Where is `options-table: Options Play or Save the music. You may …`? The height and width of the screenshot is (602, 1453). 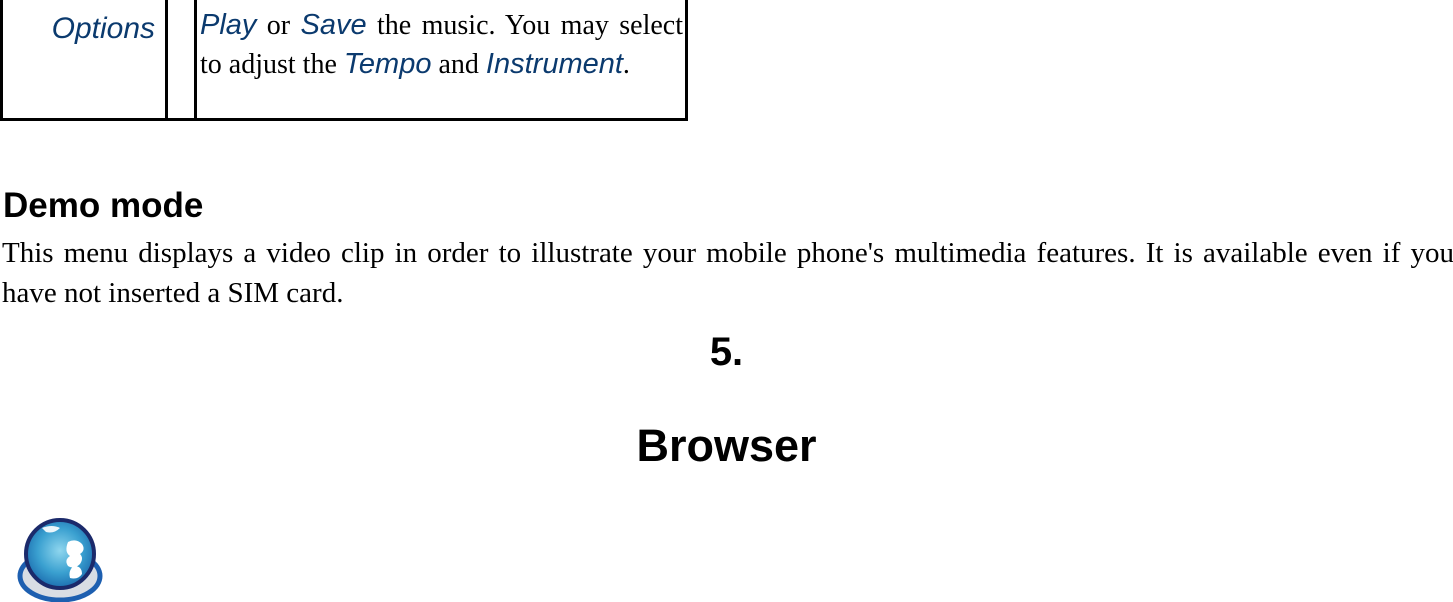 options-table: Options Play or Save the music. You may … is located at coordinates (344, 60).